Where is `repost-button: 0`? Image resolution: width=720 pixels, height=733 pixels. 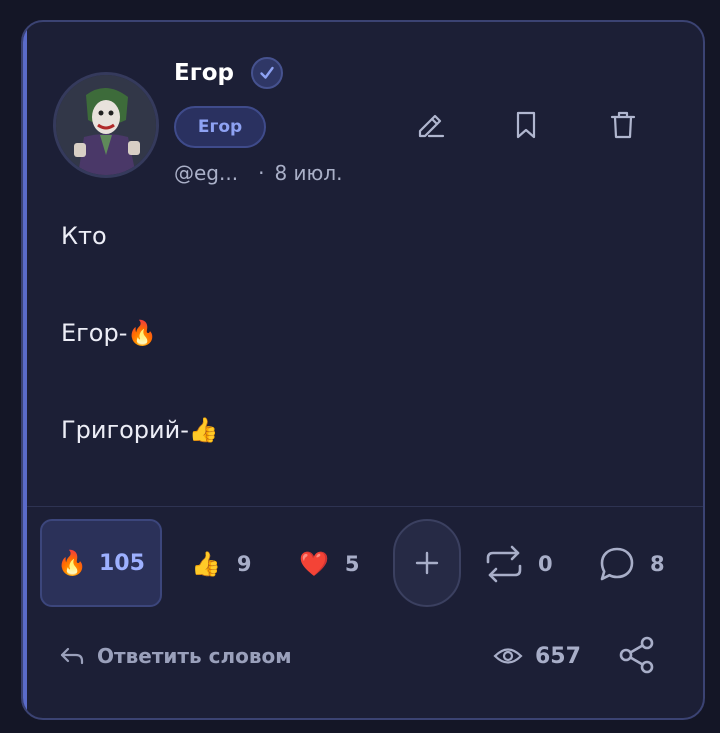 repost-button: 0 is located at coordinates (518, 564).